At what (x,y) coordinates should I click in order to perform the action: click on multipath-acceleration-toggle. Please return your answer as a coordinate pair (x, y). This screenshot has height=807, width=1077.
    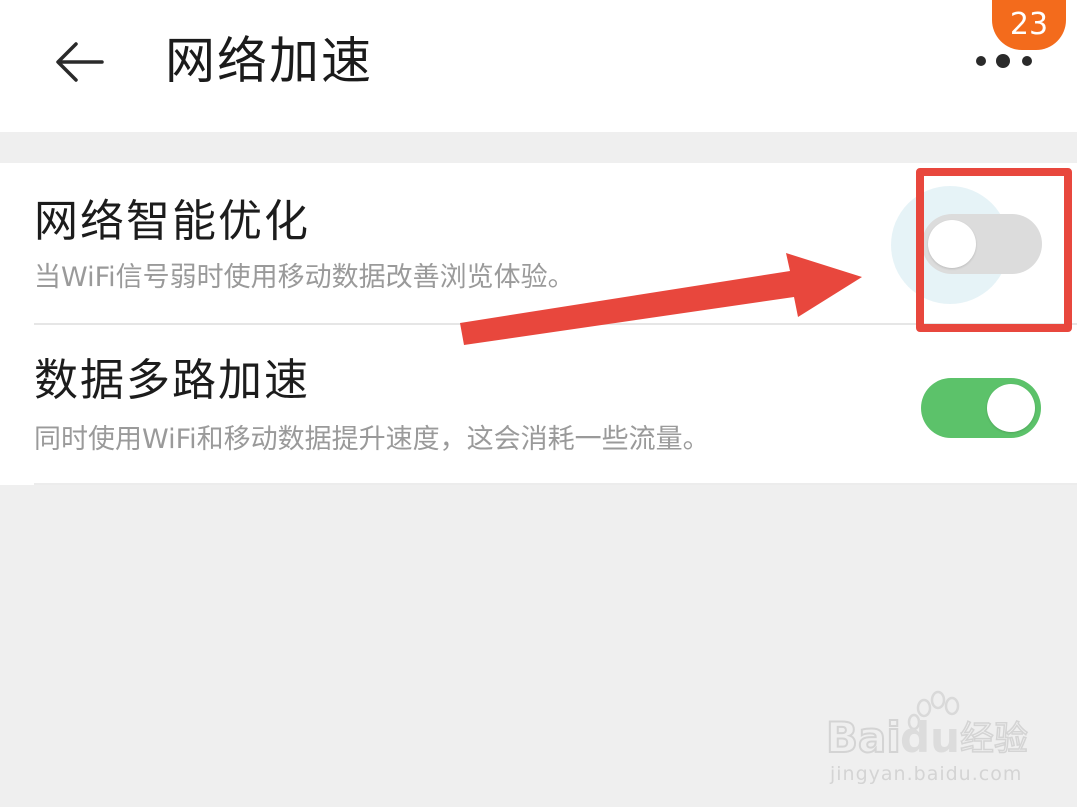
    Looking at the image, I should click on (981, 408).